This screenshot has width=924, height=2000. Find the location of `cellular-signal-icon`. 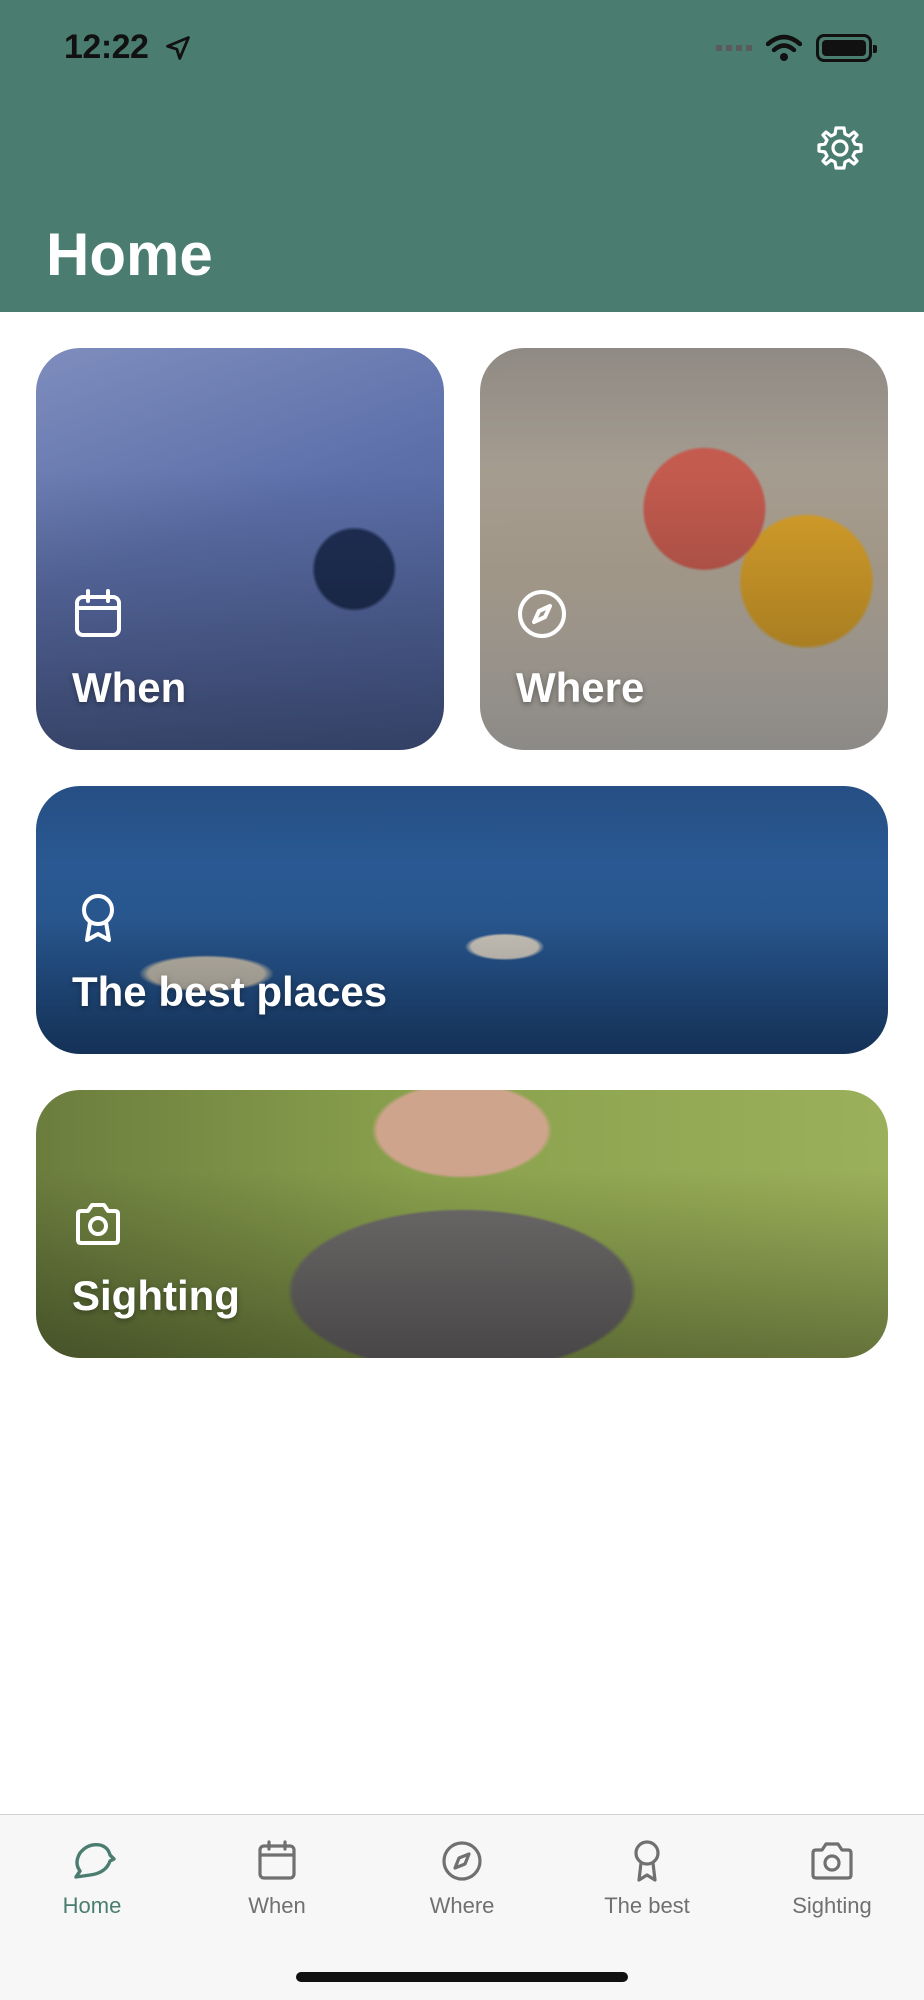

cellular-signal-icon is located at coordinates (734, 48).